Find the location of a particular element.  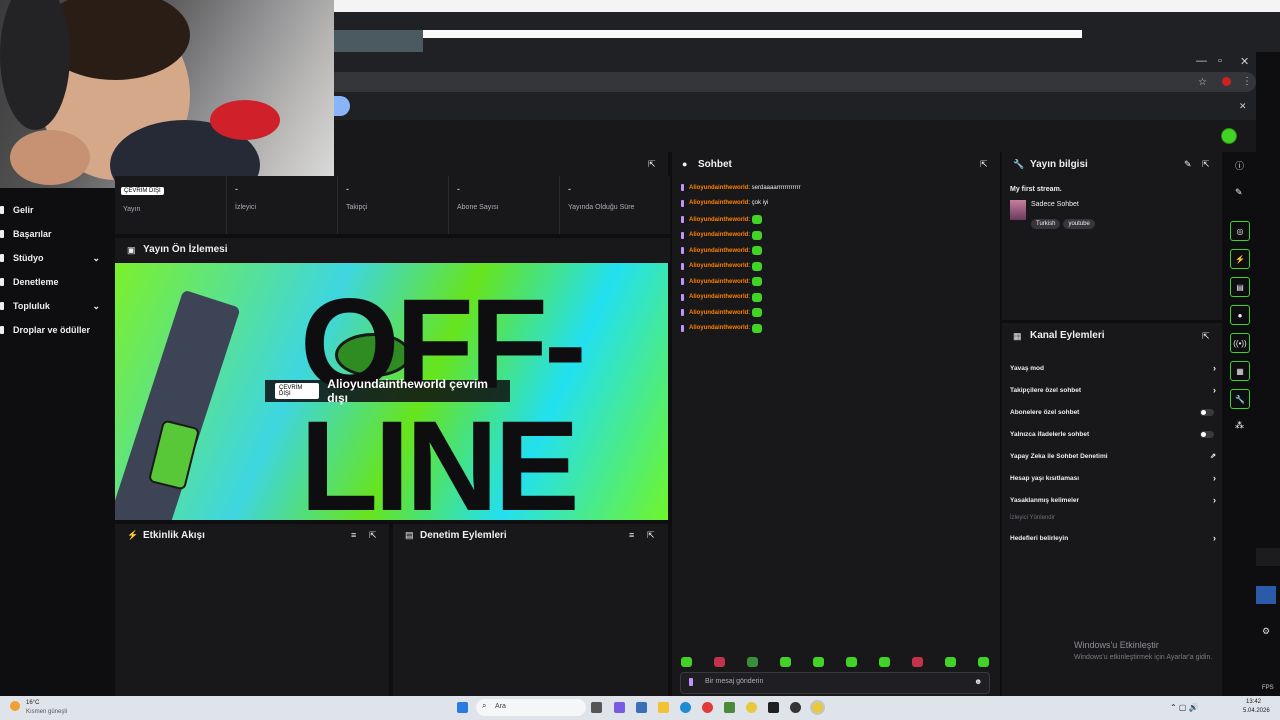

nav-item-denetleme: Denetleme is located at coordinates (55, 282).